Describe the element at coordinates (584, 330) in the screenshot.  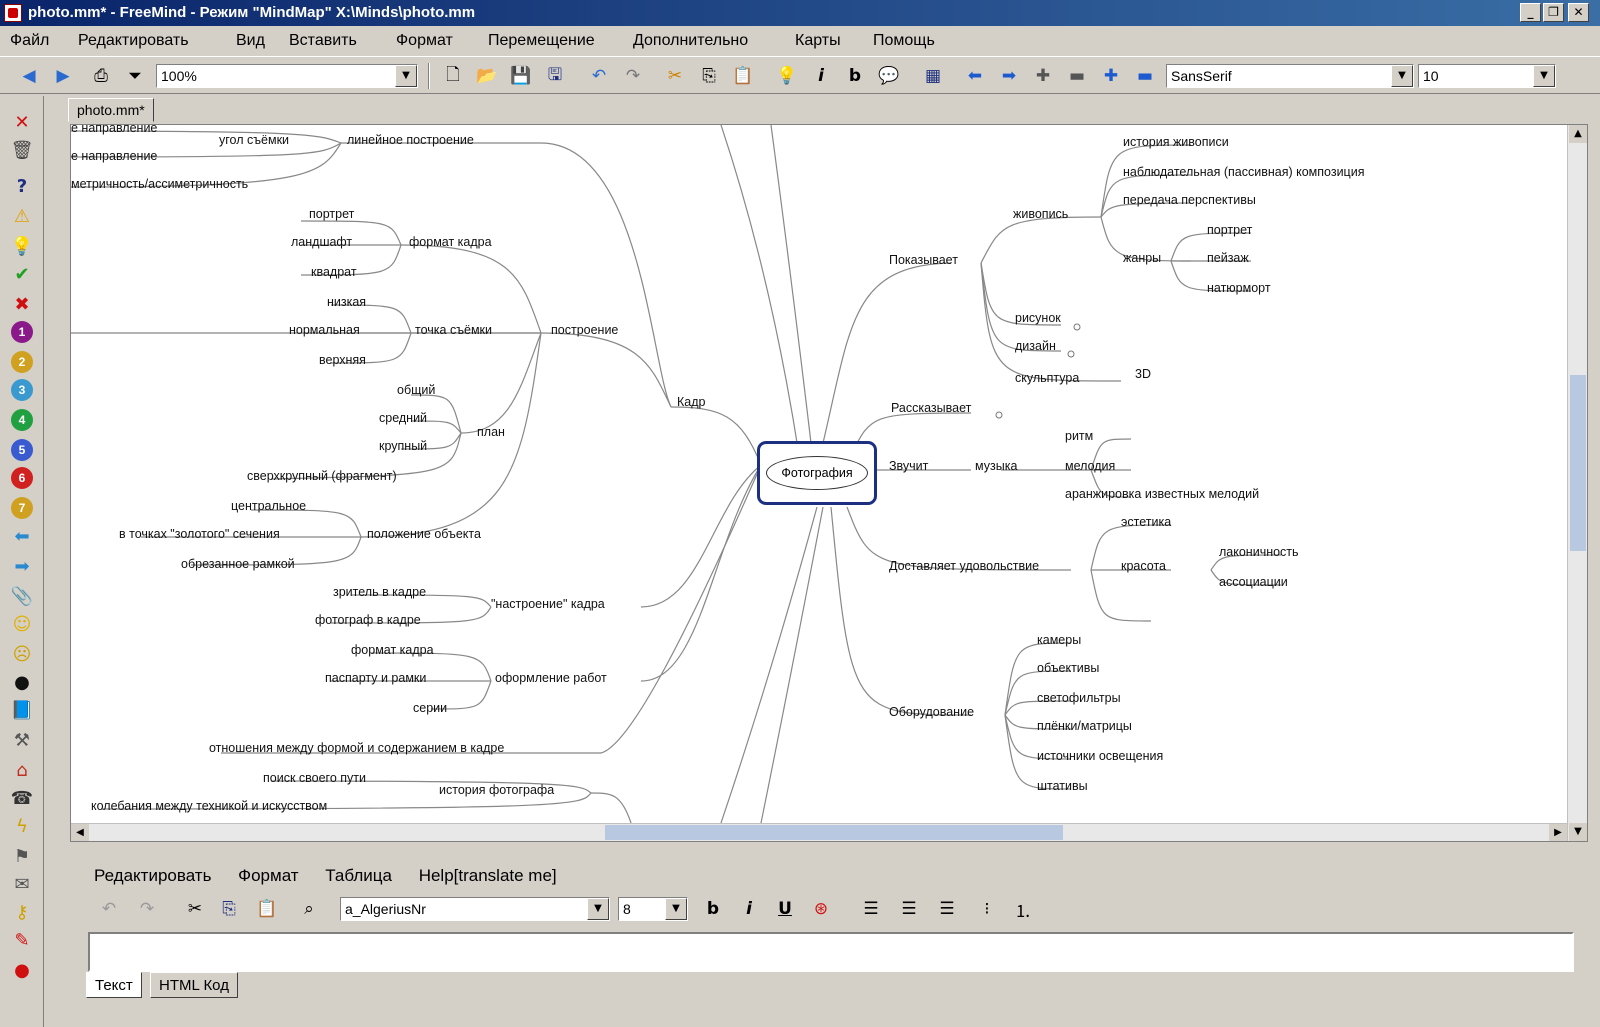
I see `node-construction: построение` at that location.